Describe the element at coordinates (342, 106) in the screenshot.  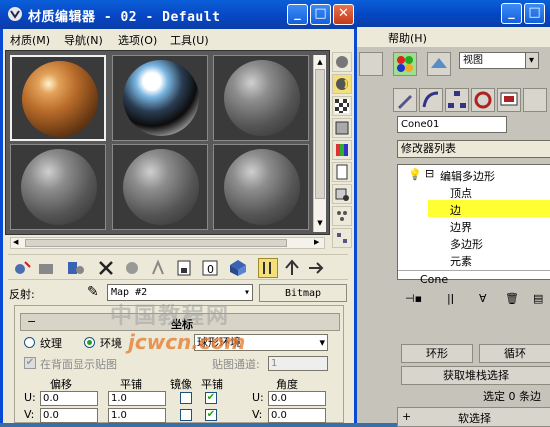
I see `background-icon` at that location.